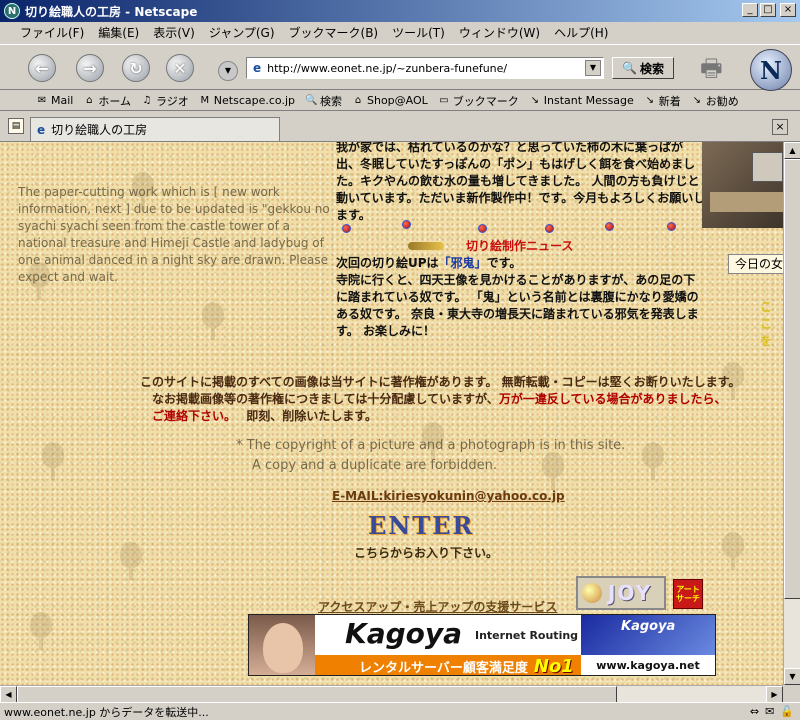 The width and height of the screenshot is (800, 720). I want to click on headphones-icon: ♫, so click(147, 100).